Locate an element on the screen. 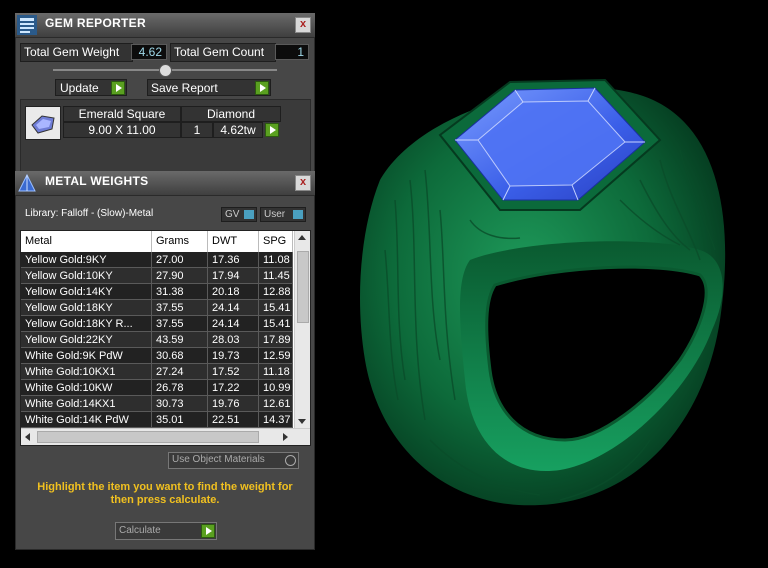 The image size is (768, 568). cell-metal: White Gold:10KX1 is located at coordinates (86, 372).